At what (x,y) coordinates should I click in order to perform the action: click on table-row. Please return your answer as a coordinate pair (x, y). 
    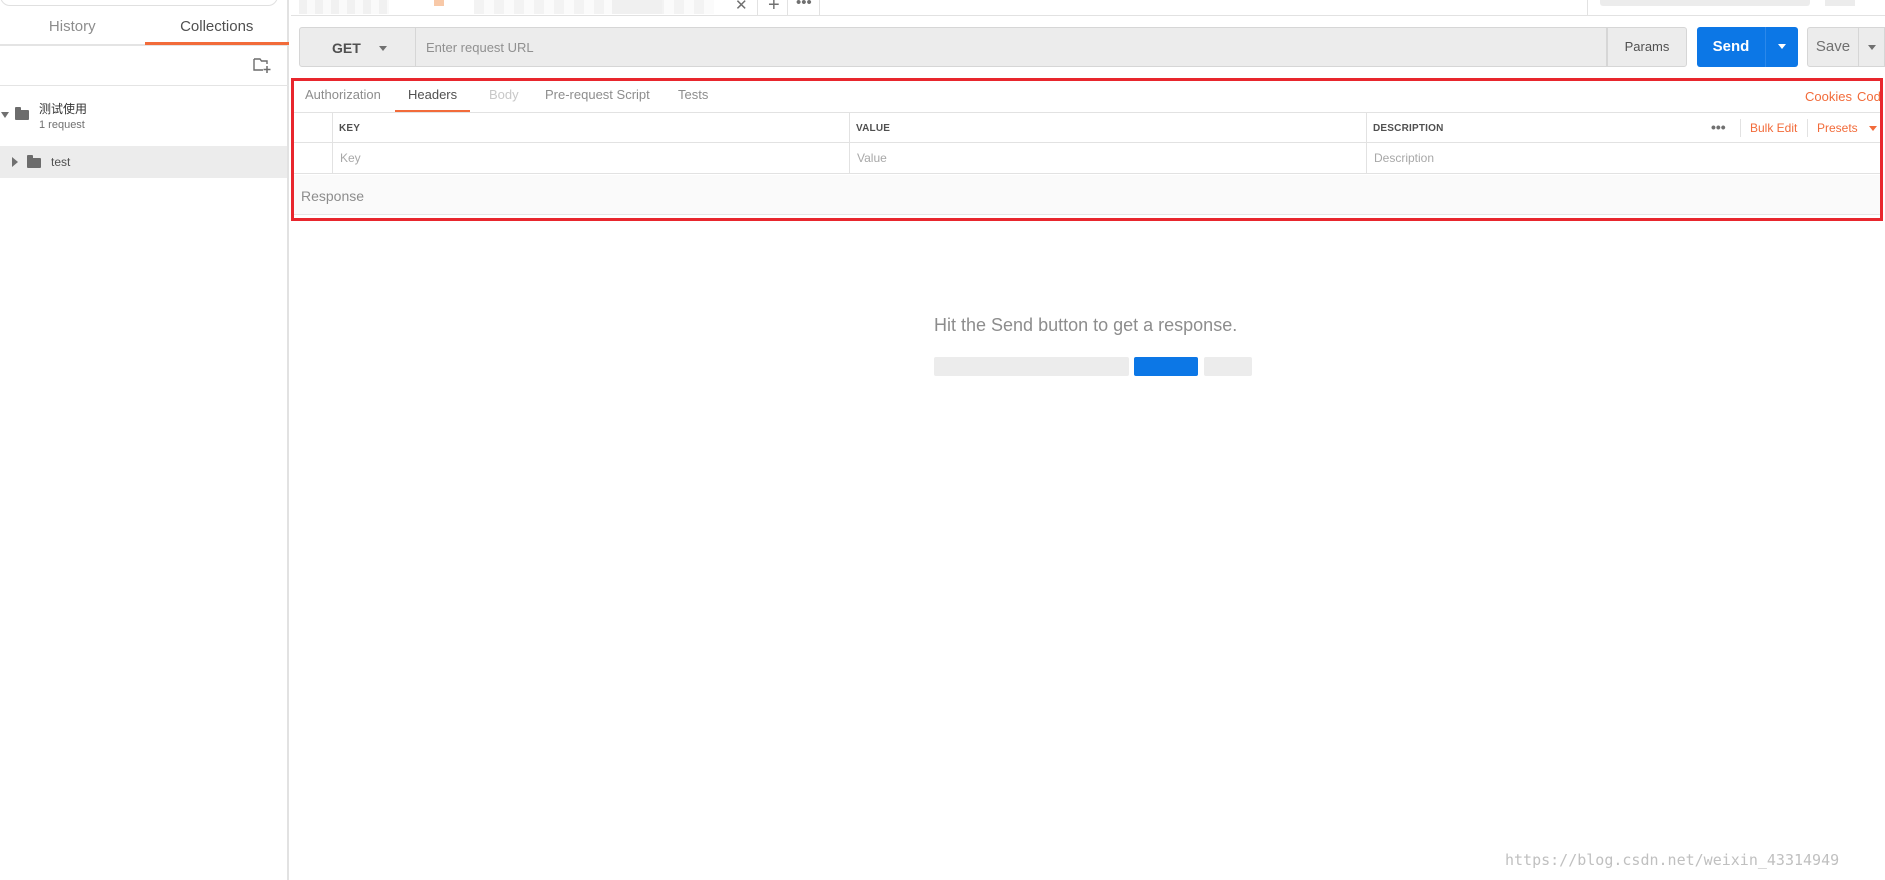
    Looking at the image, I should click on (1087, 158).